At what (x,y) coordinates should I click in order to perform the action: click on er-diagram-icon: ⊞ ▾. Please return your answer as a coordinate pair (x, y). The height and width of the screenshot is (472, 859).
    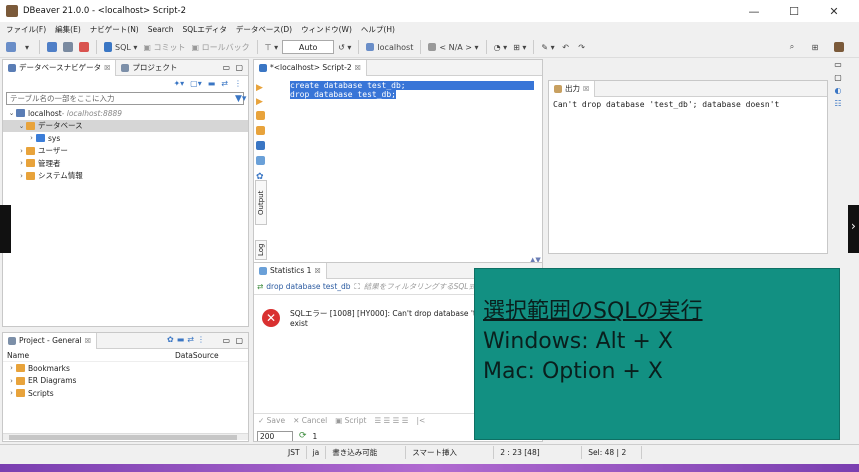
    Looking at the image, I should click on (519, 47).